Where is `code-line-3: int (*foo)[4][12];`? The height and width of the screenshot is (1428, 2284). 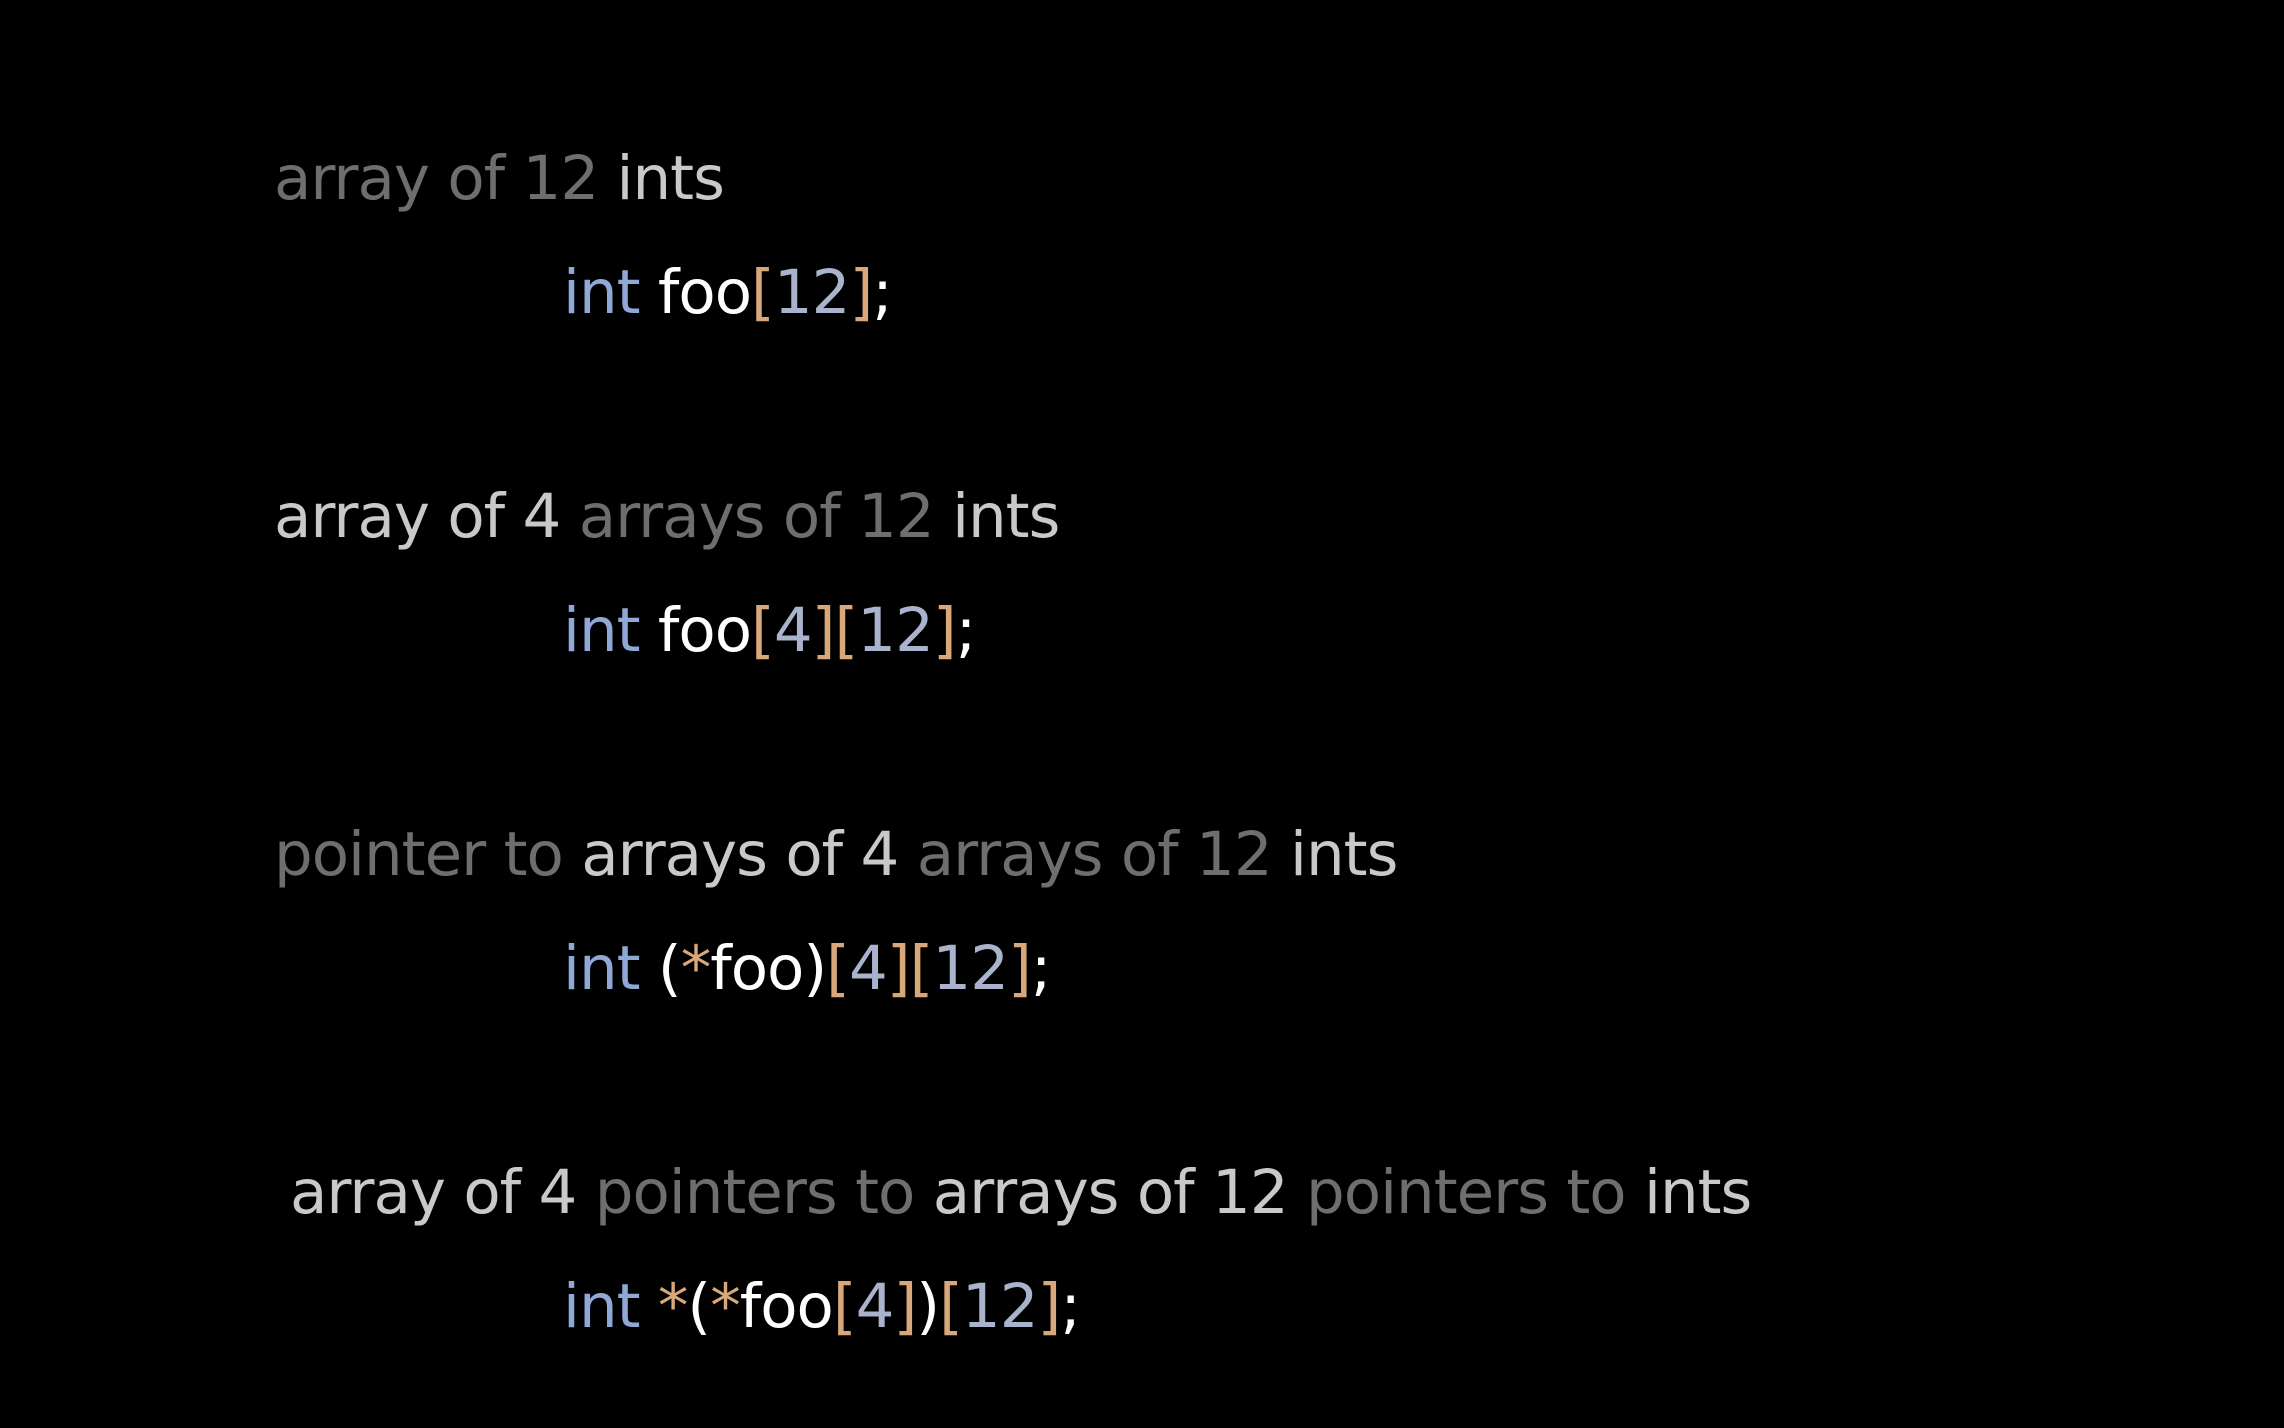 code-line-3: int (*foo)[4][12]; is located at coordinates (807, 968).